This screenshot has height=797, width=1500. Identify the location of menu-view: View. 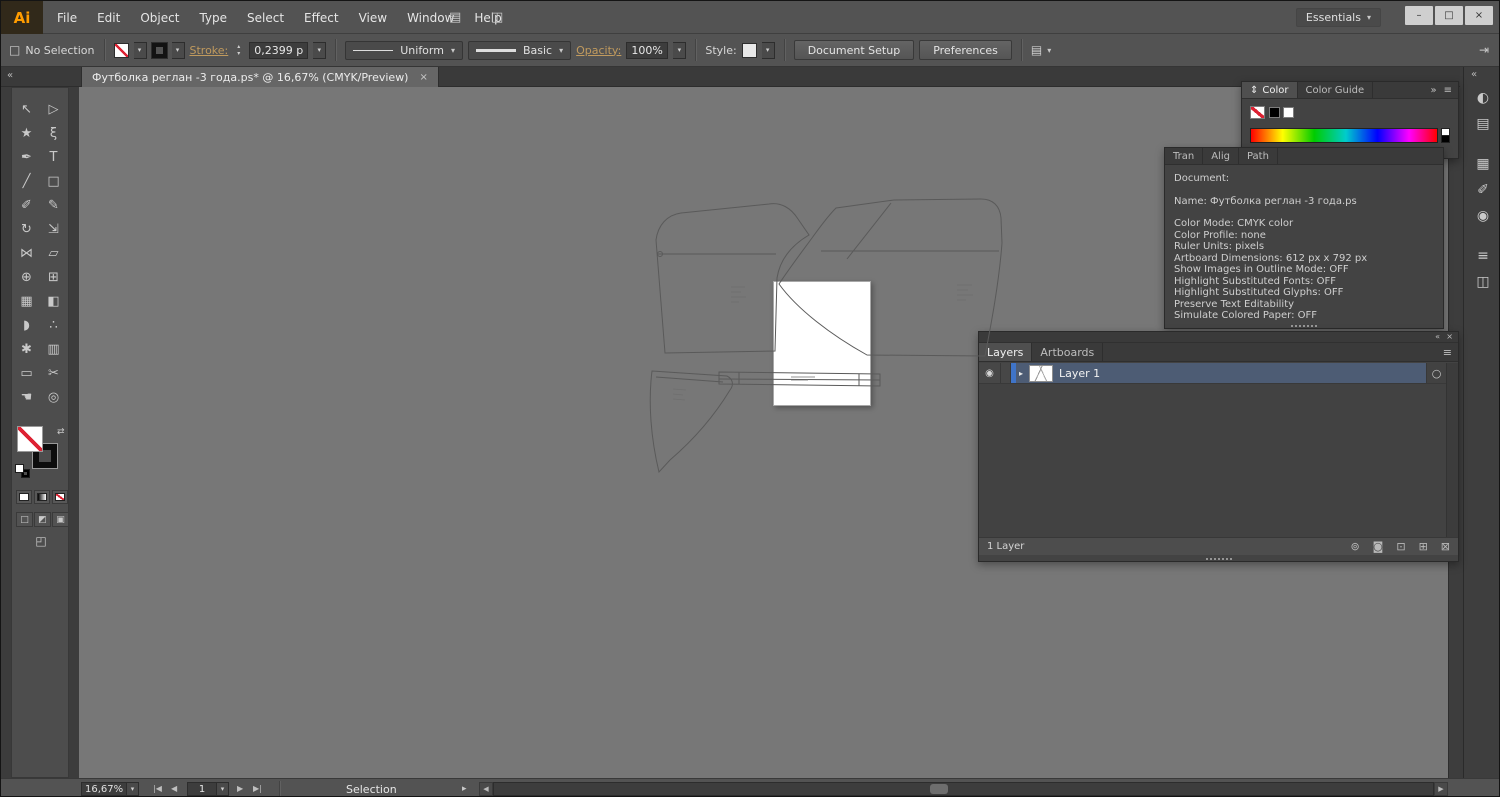
(373, 18).